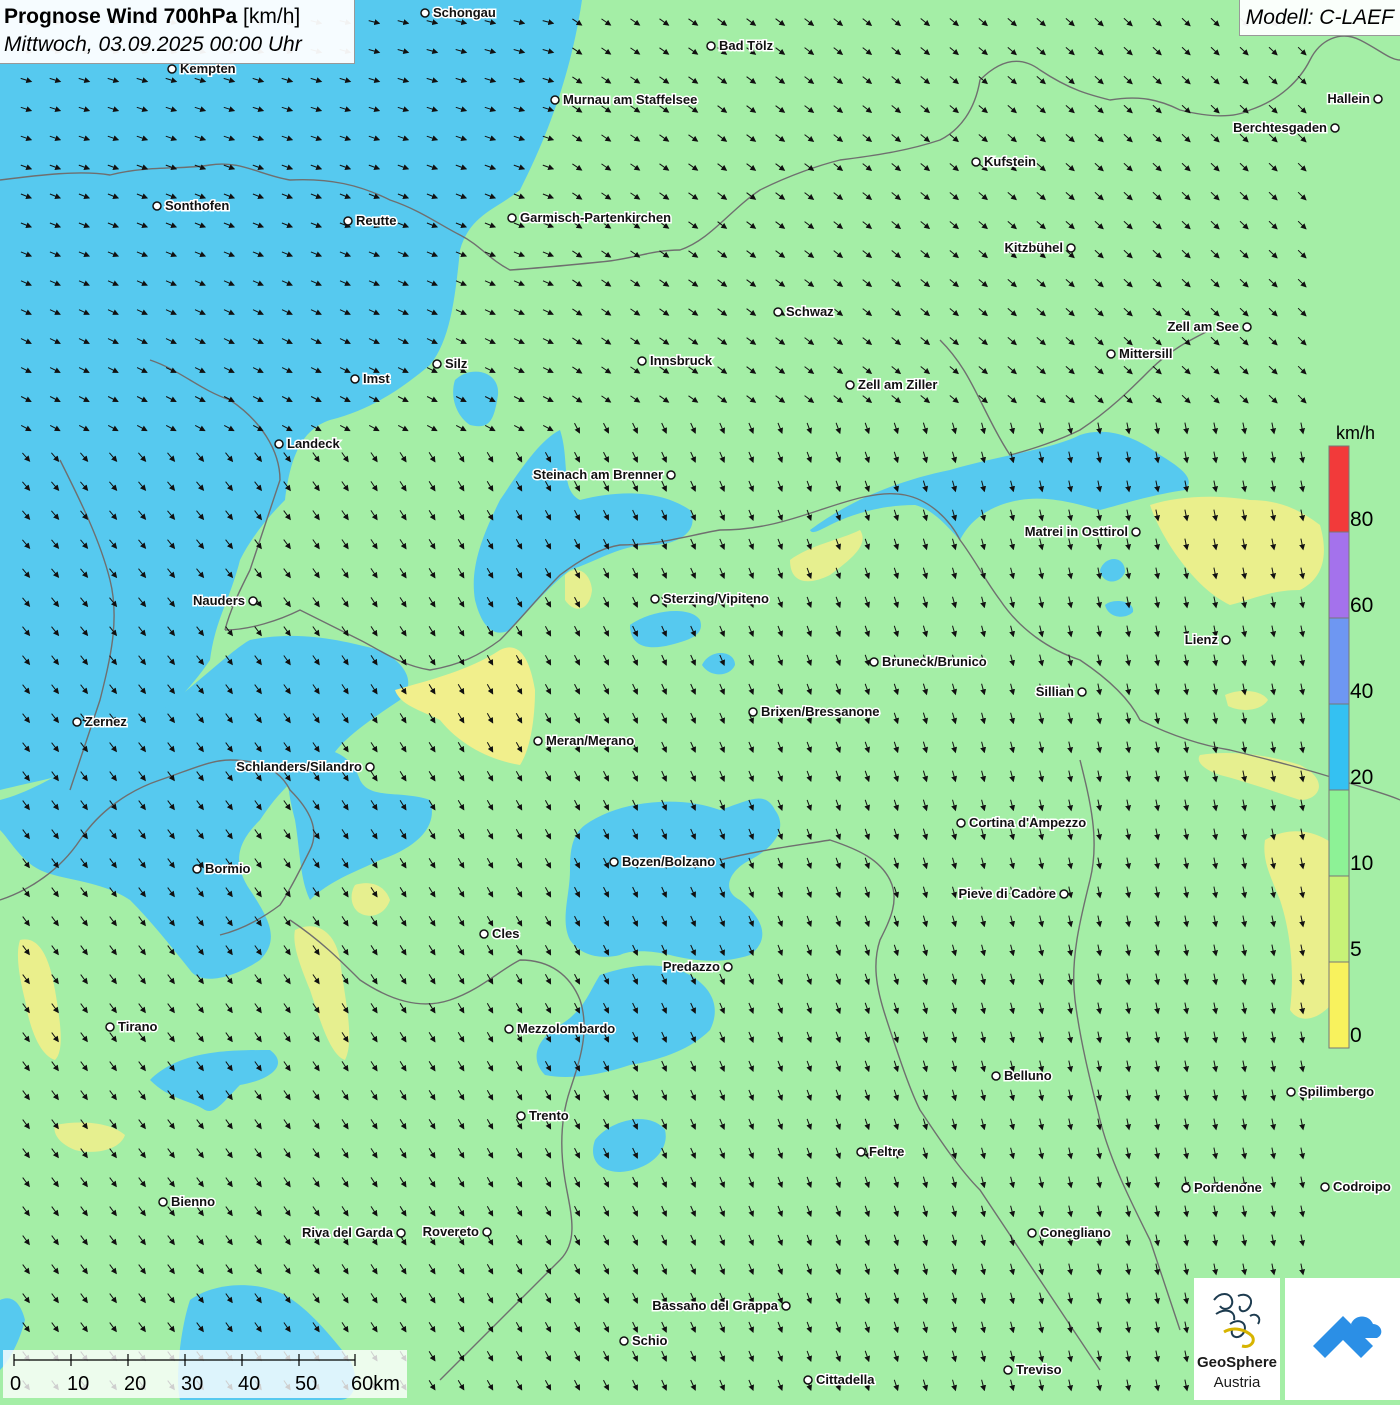  Describe the element at coordinates (810, 311) in the screenshot. I see `city-label: Schwaz` at that location.